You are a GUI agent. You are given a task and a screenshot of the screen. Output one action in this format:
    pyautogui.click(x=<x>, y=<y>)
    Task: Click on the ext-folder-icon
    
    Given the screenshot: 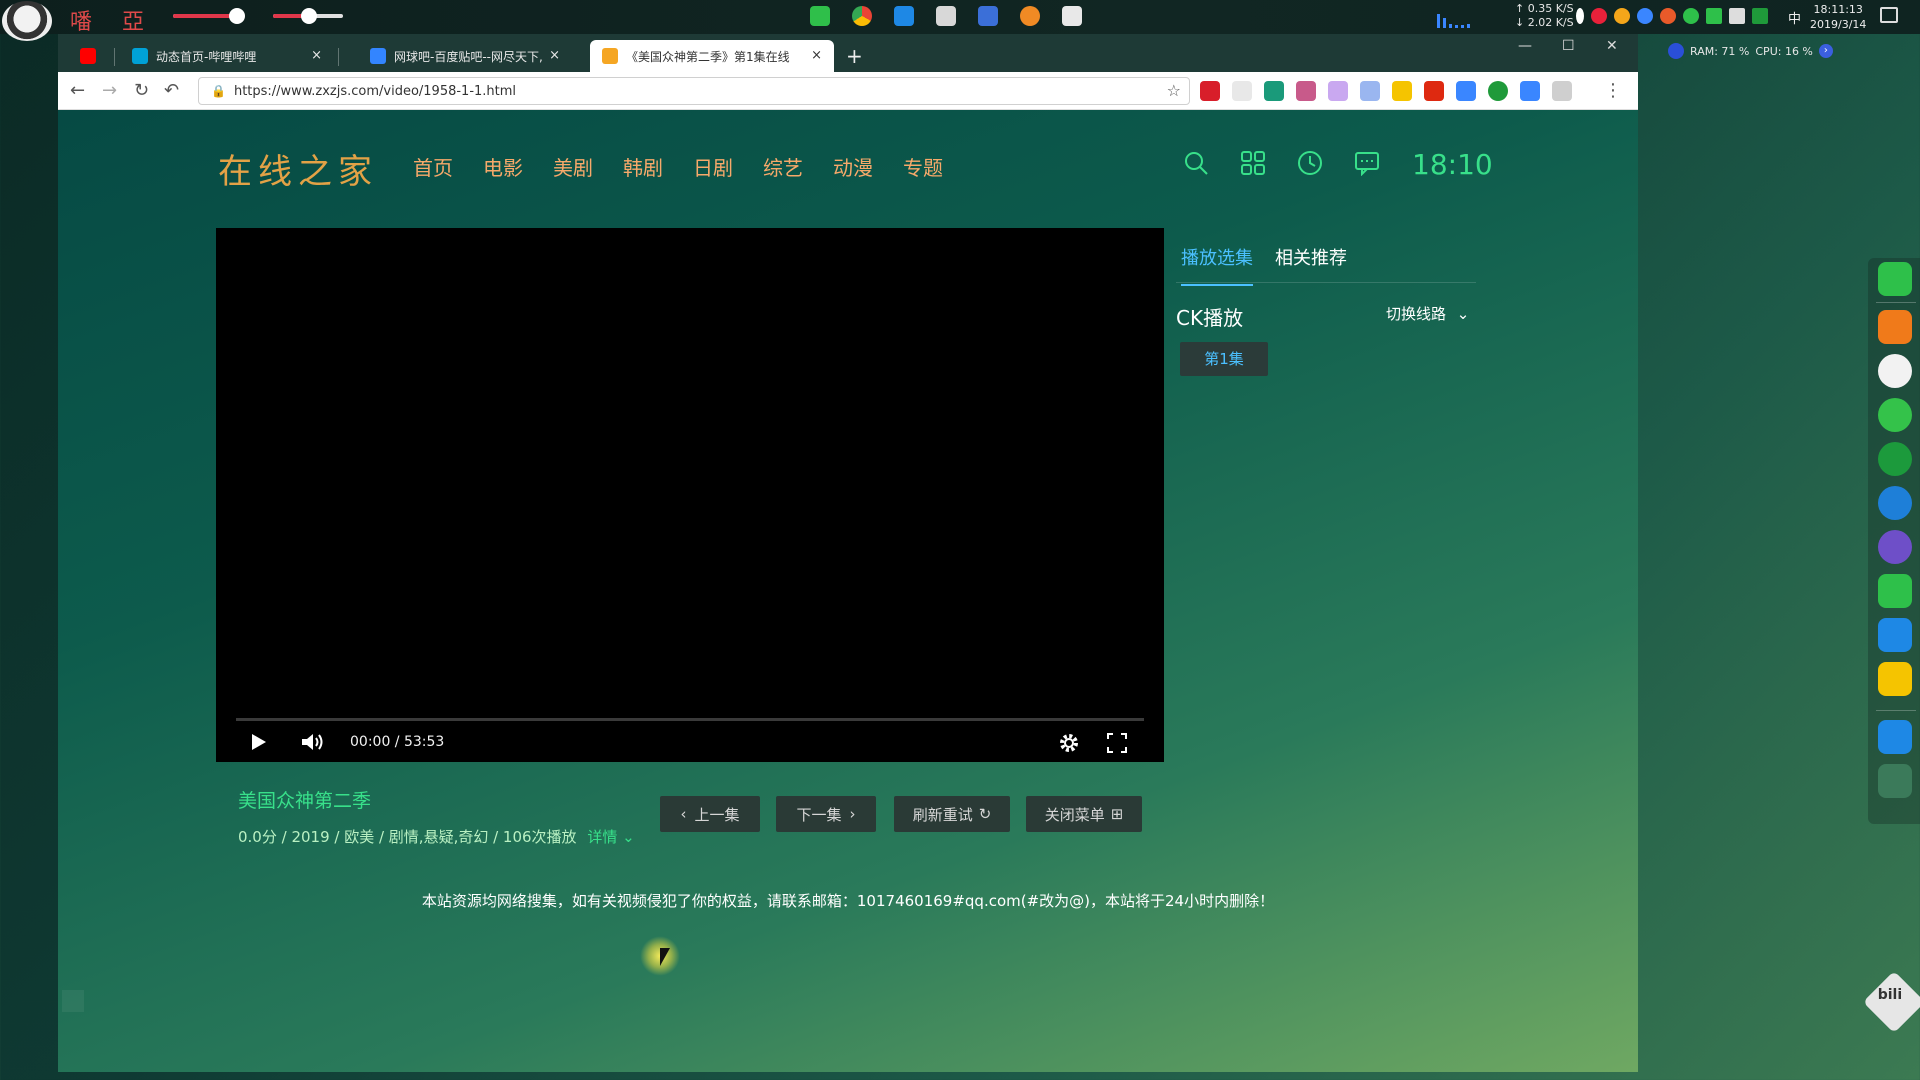 What is the action you would take?
    pyautogui.click(x=1402, y=91)
    